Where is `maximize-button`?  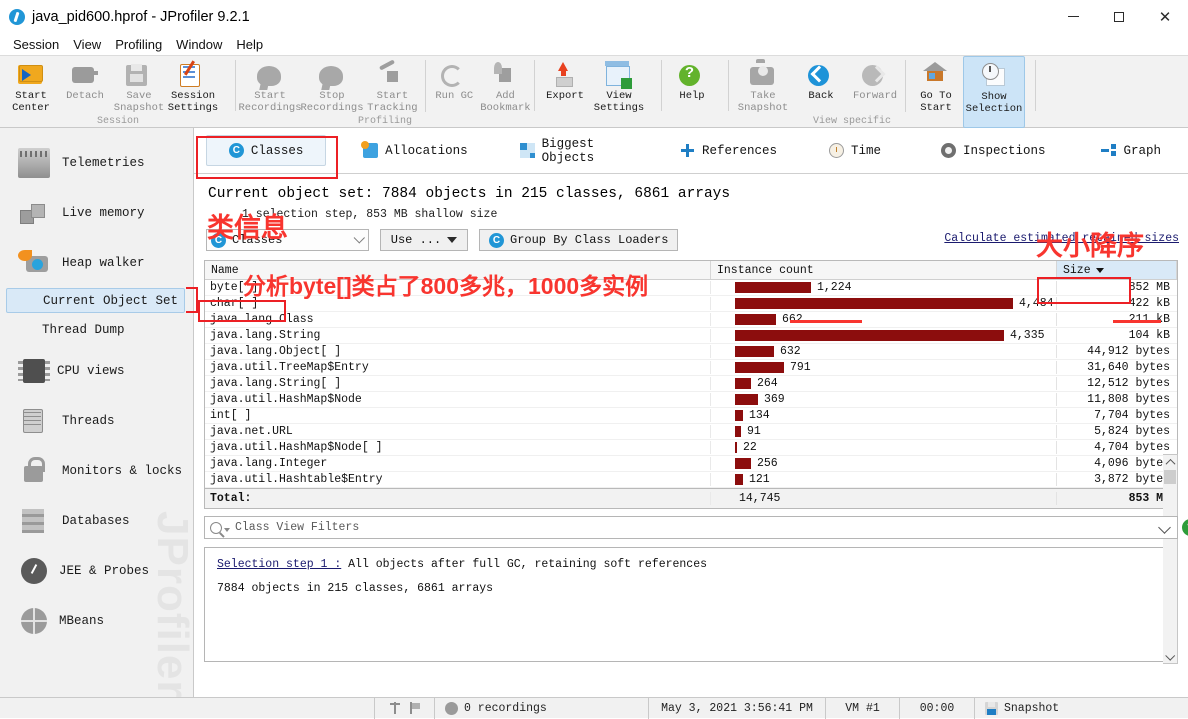
maximize-button is located at coordinates (1119, 16).